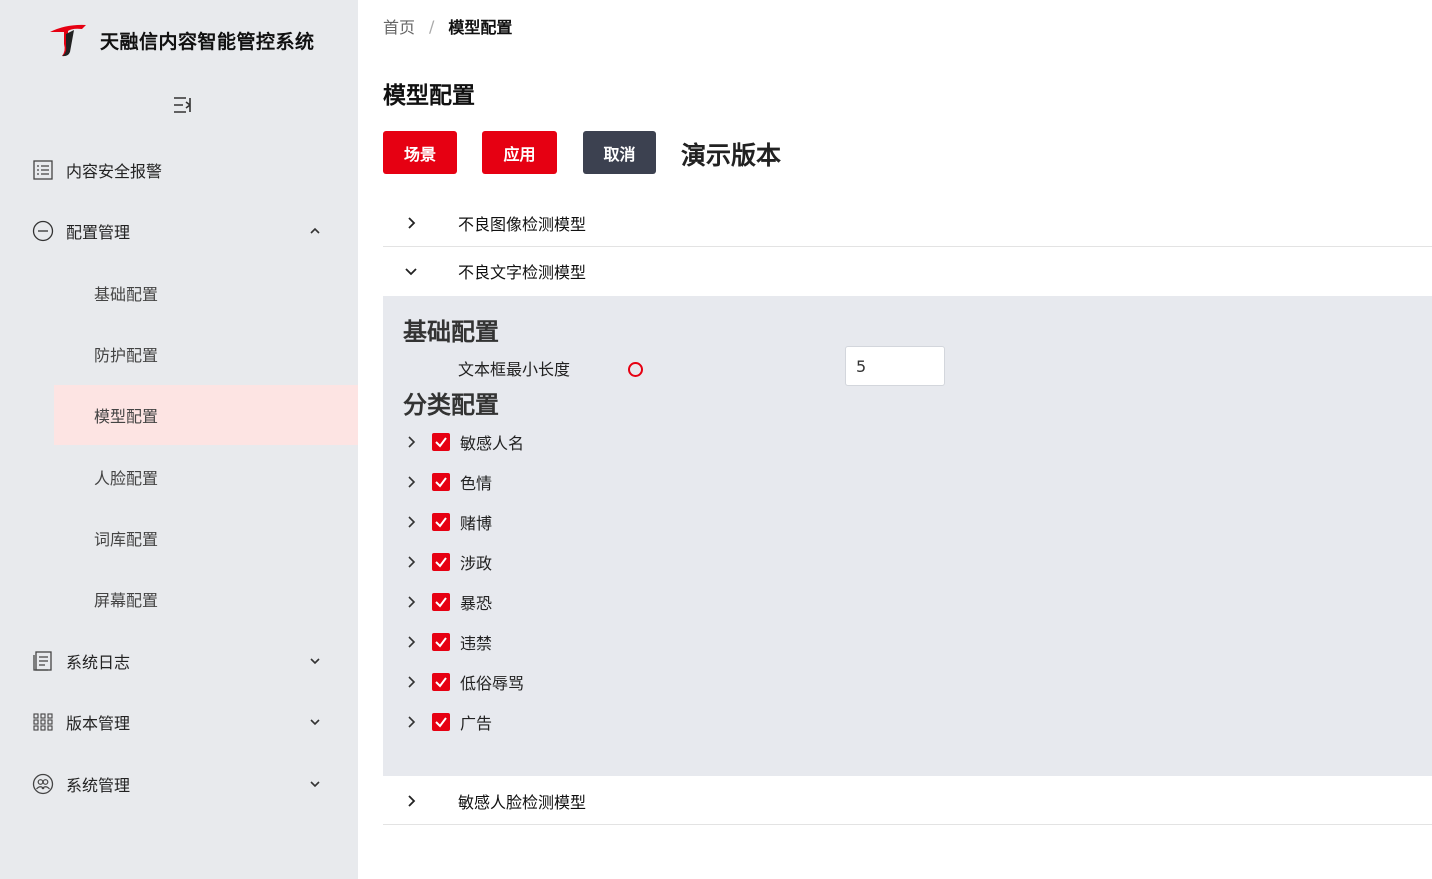 Image resolution: width=1432 pixels, height=879 pixels. What do you see at coordinates (731, 155) in the screenshot?
I see `demo-version-label: 演示版本` at bounding box center [731, 155].